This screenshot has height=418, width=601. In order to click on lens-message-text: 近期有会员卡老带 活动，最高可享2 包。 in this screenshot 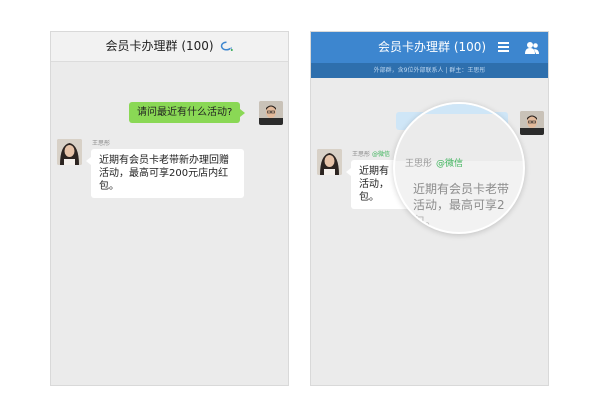, I will do `click(461, 205)`.